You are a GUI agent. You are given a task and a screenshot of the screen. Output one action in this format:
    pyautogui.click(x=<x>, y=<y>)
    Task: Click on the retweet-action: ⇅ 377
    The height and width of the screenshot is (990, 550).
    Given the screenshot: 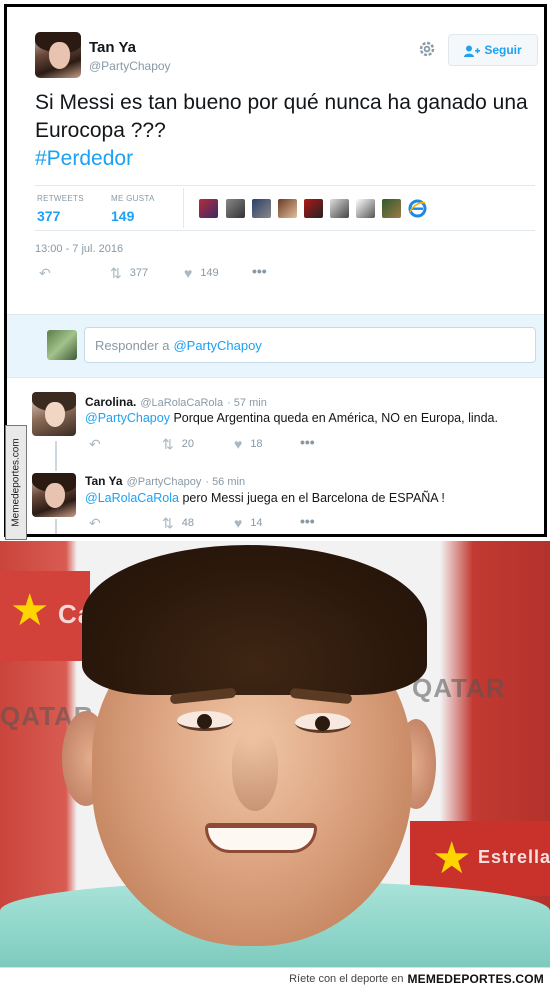 What is the action you would take?
    pyautogui.click(x=129, y=273)
    